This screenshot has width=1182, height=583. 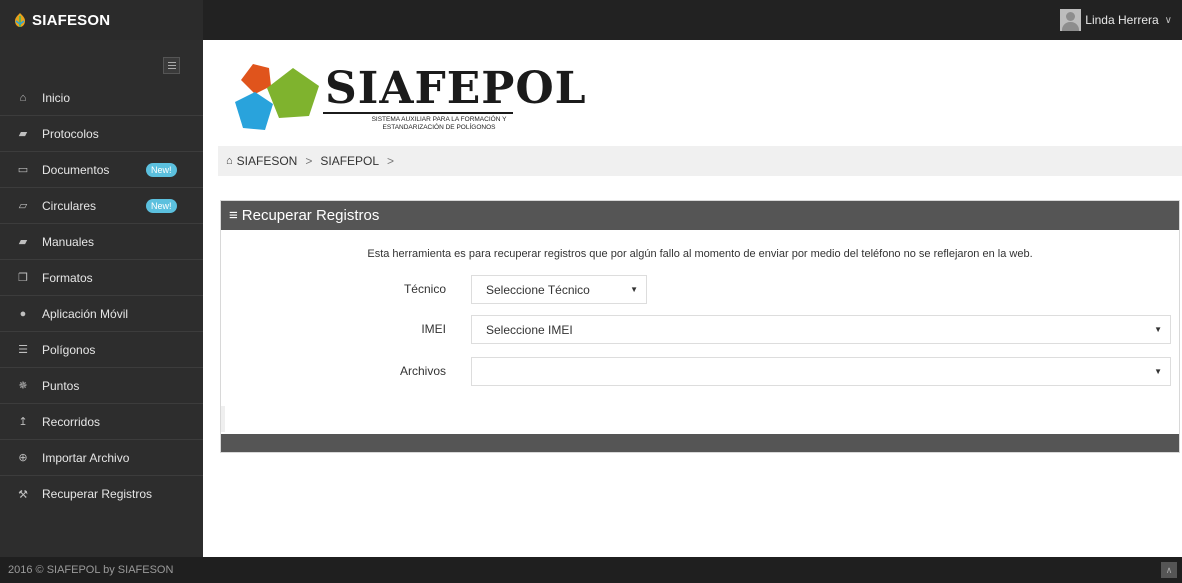 I want to click on sidebar-item-poligonos: ☰ Polígonos, so click(x=101, y=350).